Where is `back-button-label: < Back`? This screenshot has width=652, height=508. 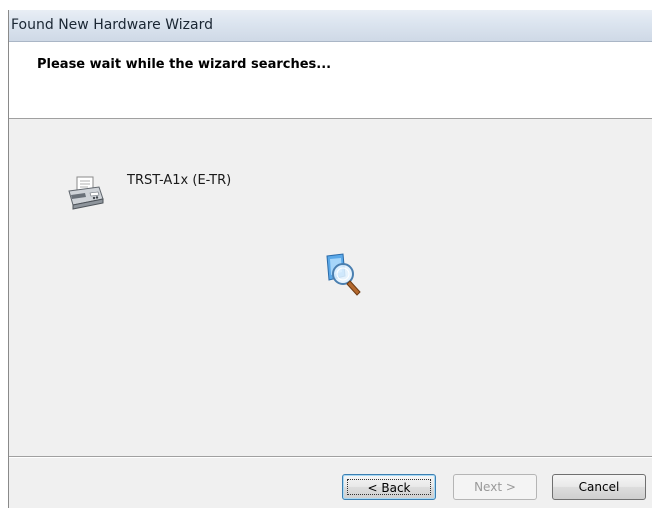 back-button-label: < Back is located at coordinates (389, 487).